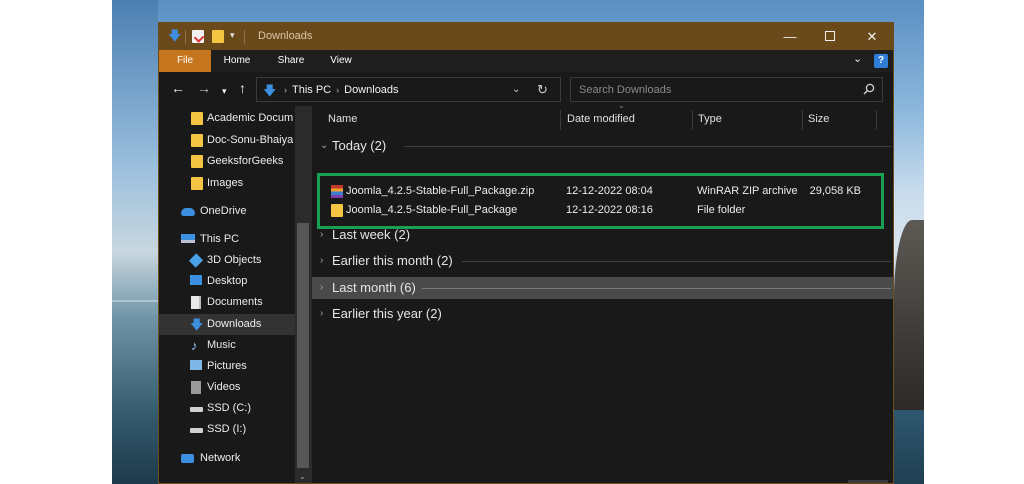 This screenshot has width=1024, height=484. I want to click on sidebar-item-desktop: Desktop, so click(227, 281).